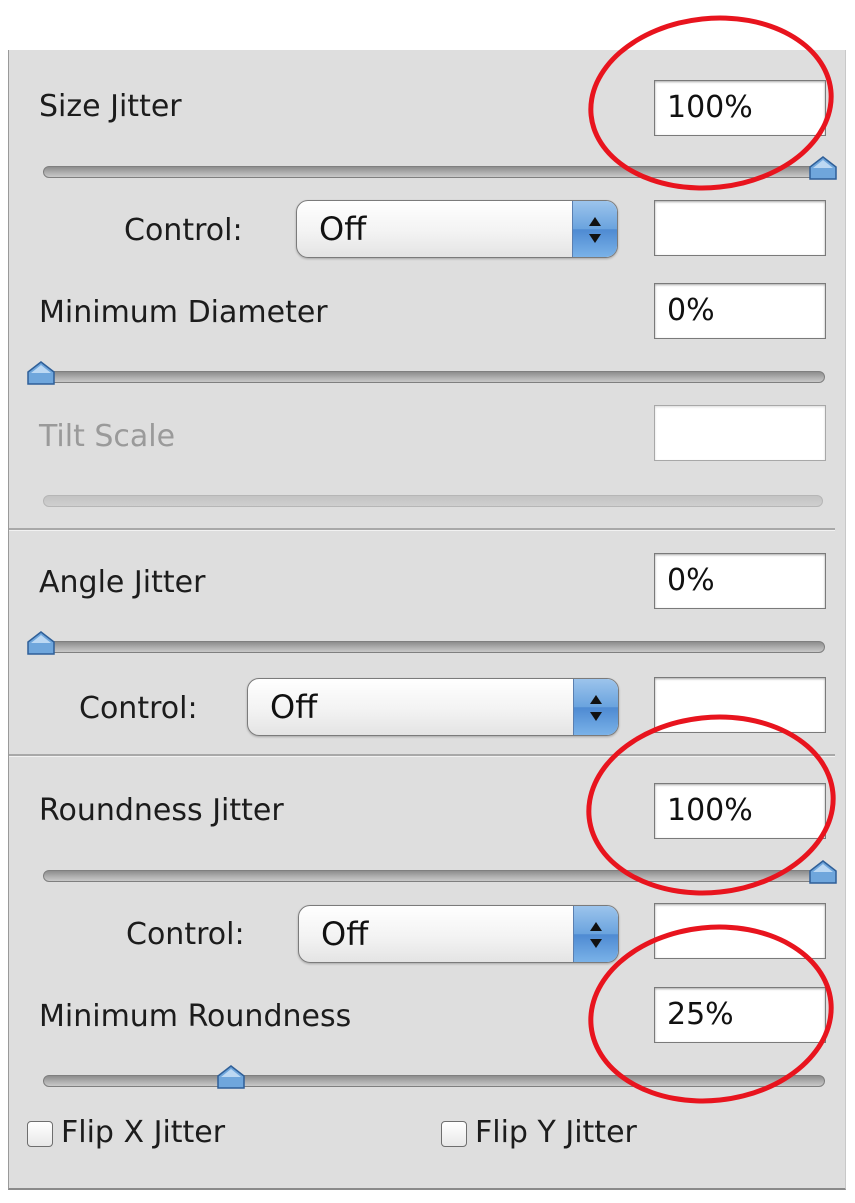 This screenshot has height=1203, width=855. What do you see at coordinates (41, 643) in the screenshot?
I see `angle-jitter-slider-thumb` at bounding box center [41, 643].